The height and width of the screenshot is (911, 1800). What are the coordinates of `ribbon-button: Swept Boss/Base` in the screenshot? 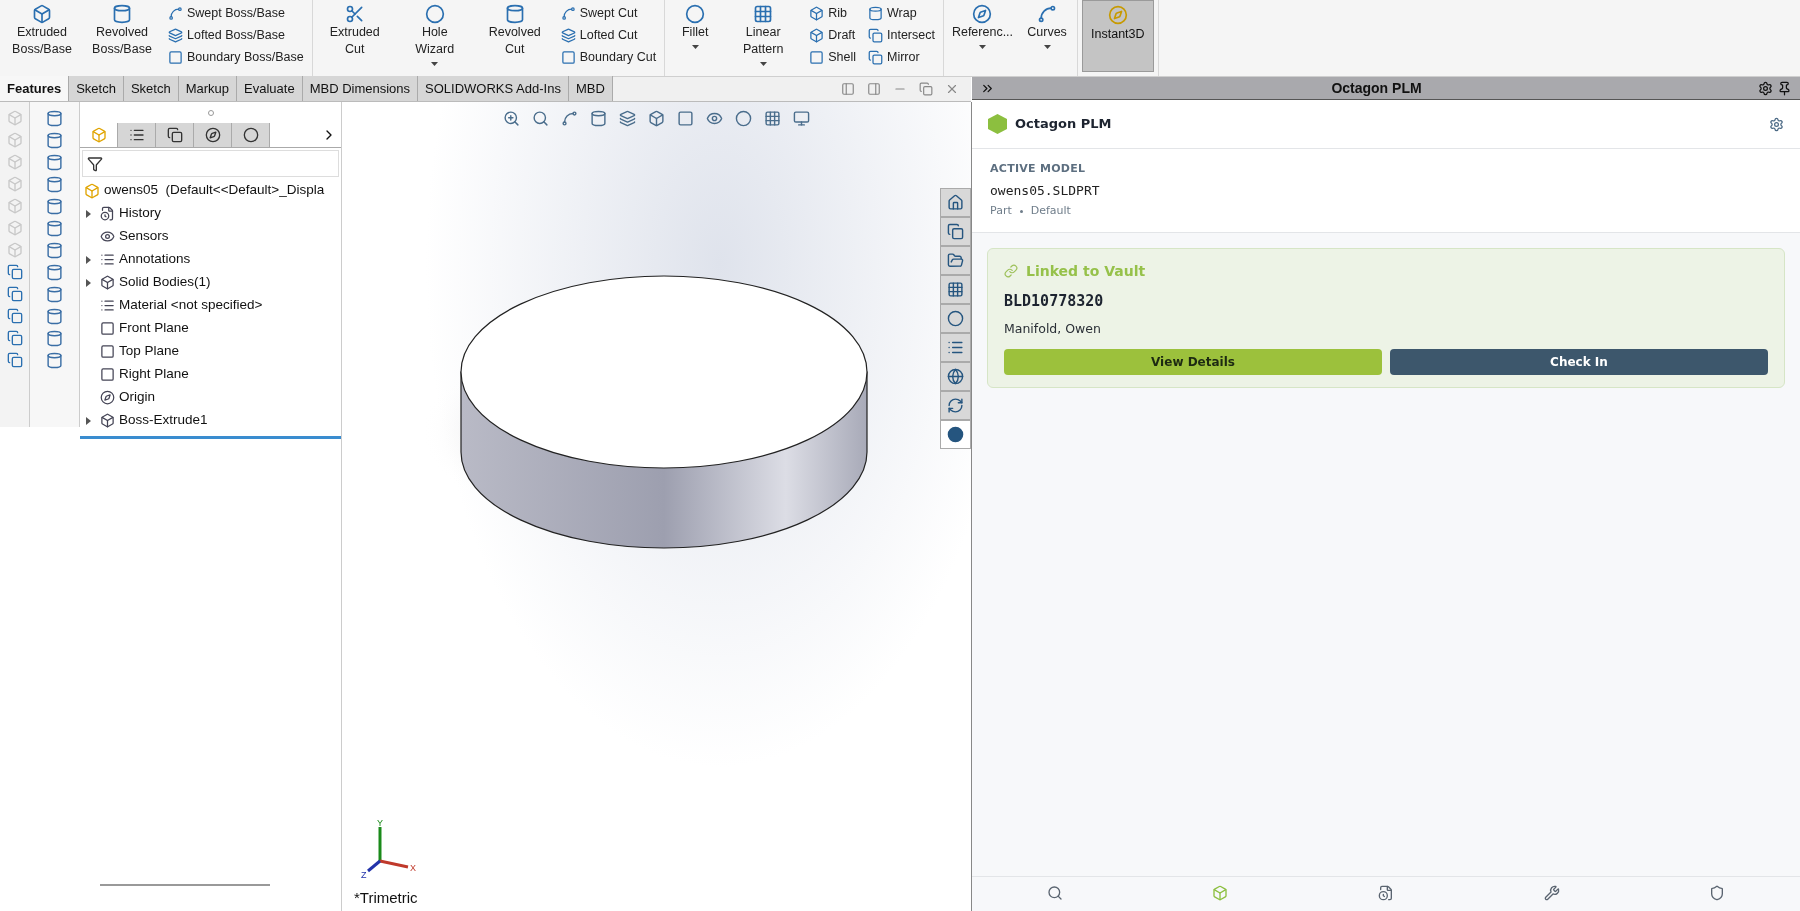 It's located at (236, 13).